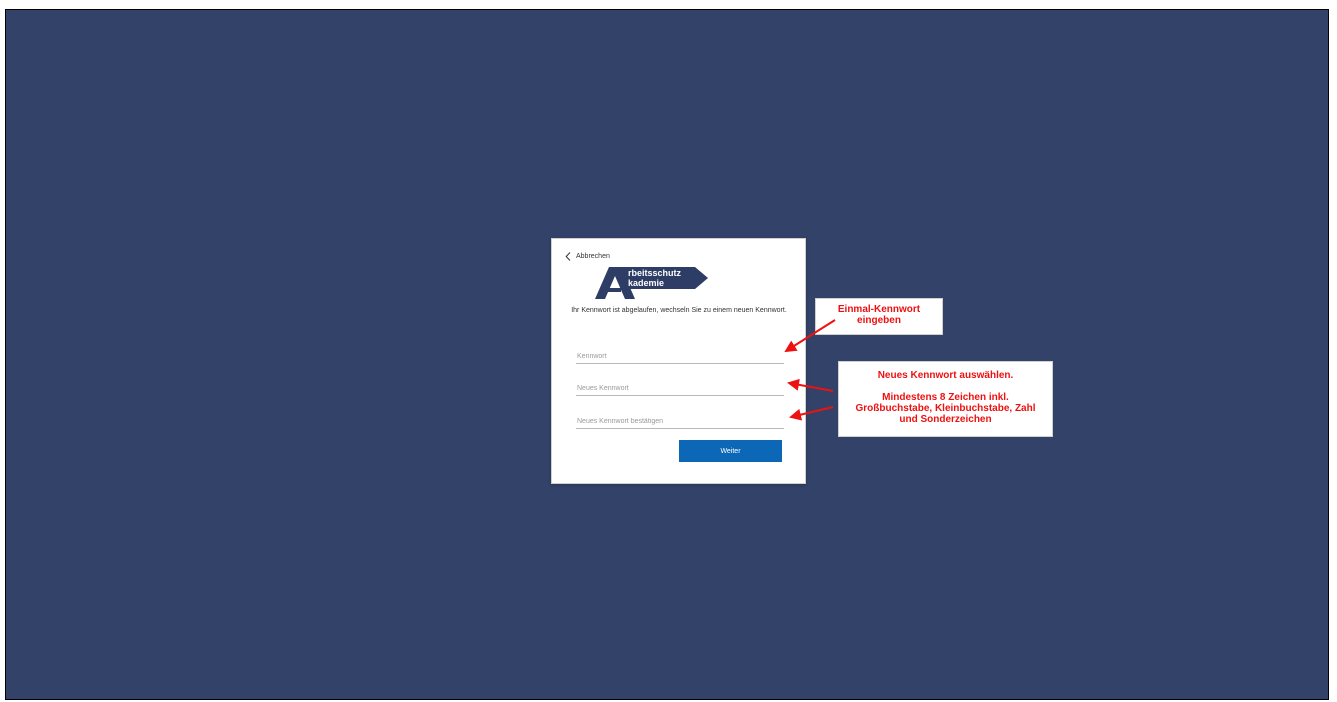 The image size is (1337, 702). Describe the element at coordinates (879, 320) in the screenshot. I see `annotation-text: eingeben` at that location.